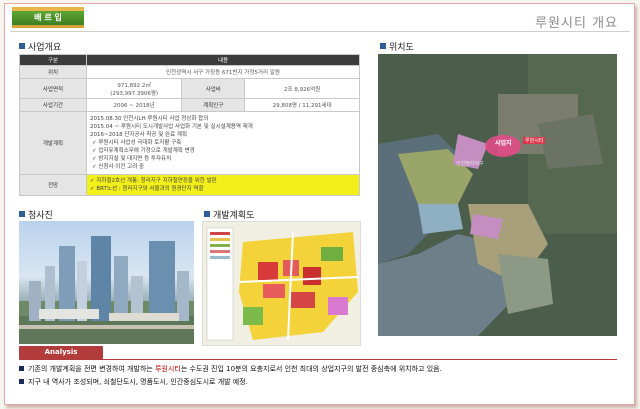 The height and width of the screenshot is (409, 640). I want to click on analysis-divider, so click(318, 359).